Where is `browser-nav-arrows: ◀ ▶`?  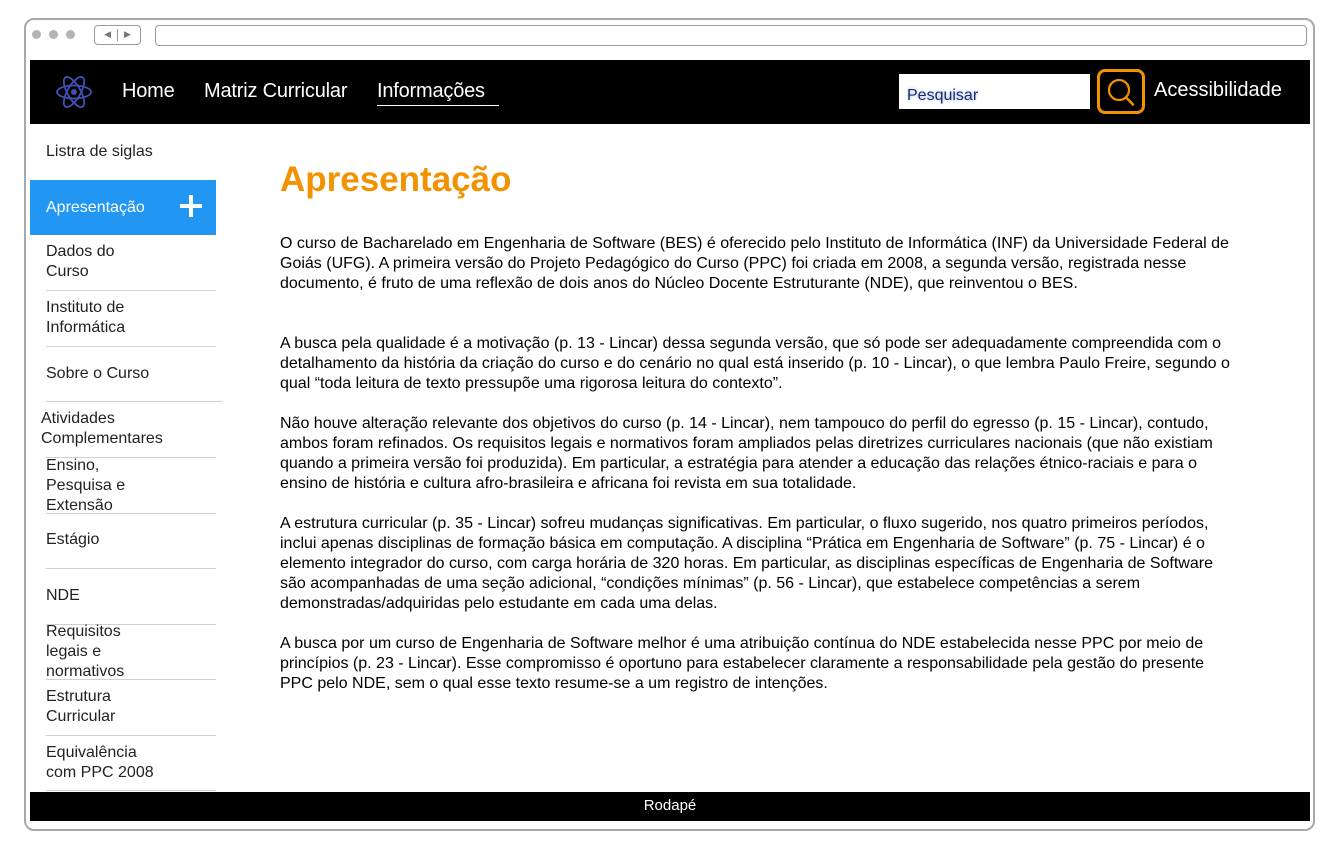
browser-nav-arrows: ◀ ▶ is located at coordinates (117, 35).